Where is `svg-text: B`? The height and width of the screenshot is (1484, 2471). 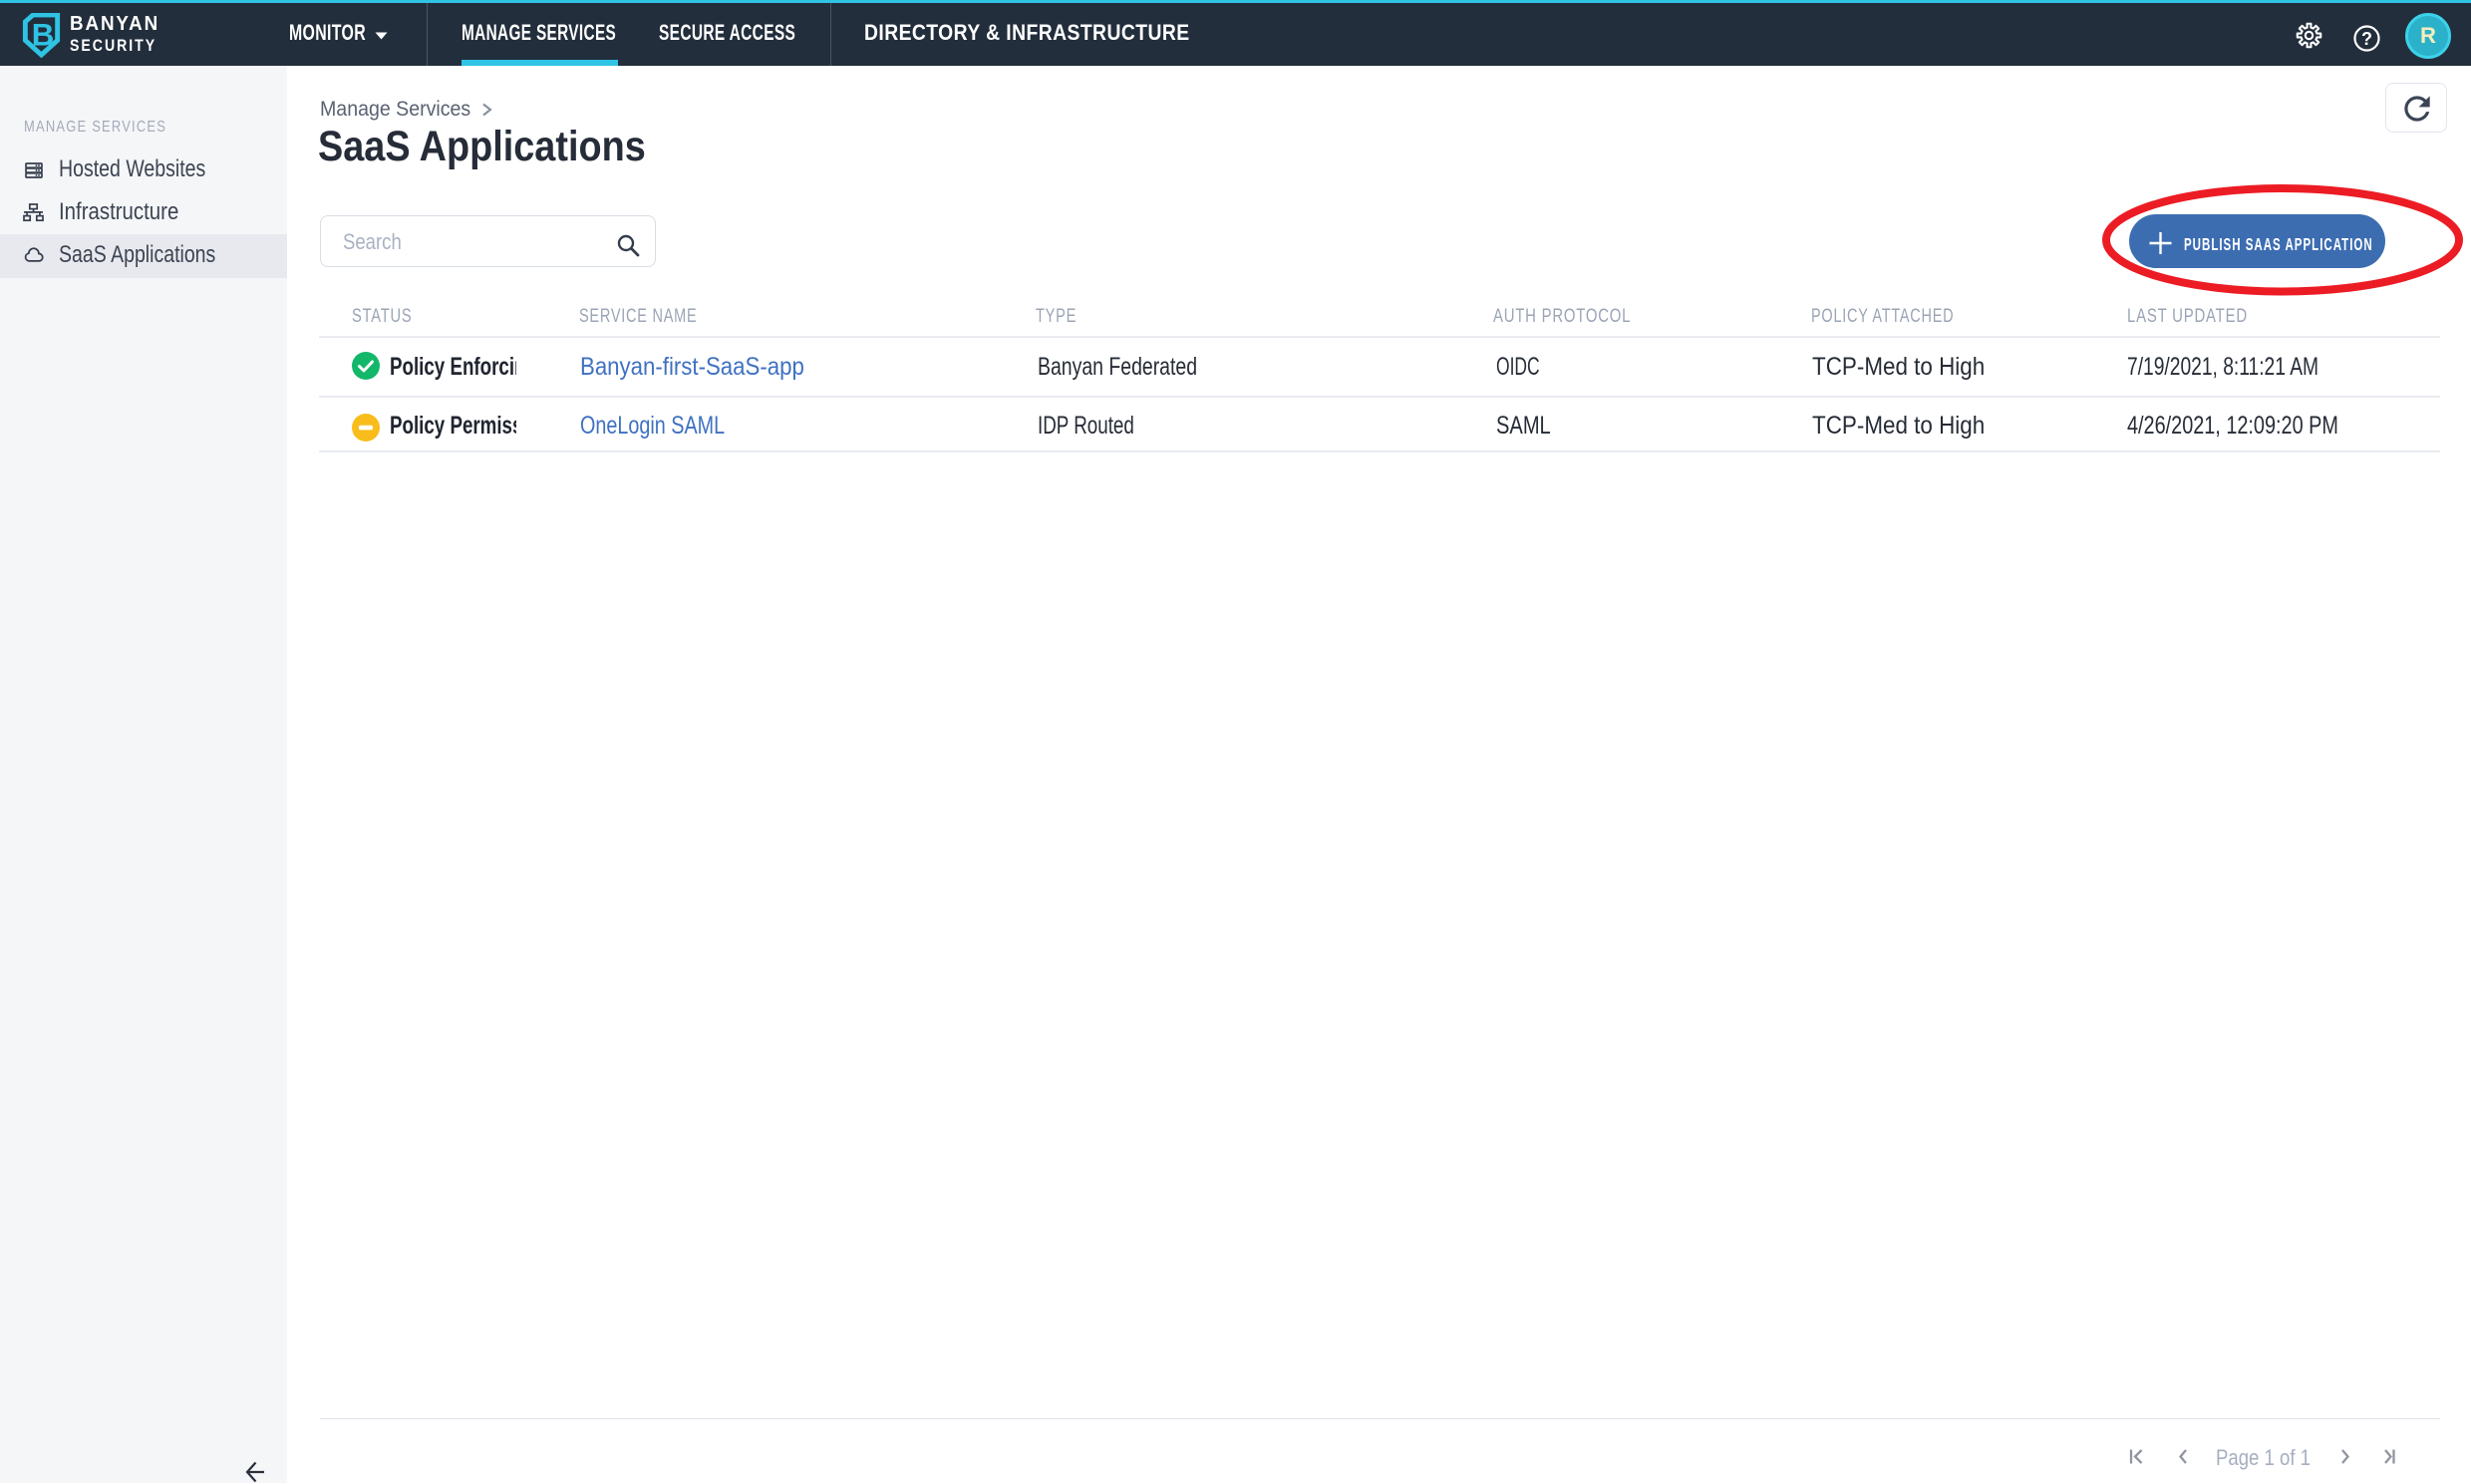
svg-text: B is located at coordinates (43, 34).